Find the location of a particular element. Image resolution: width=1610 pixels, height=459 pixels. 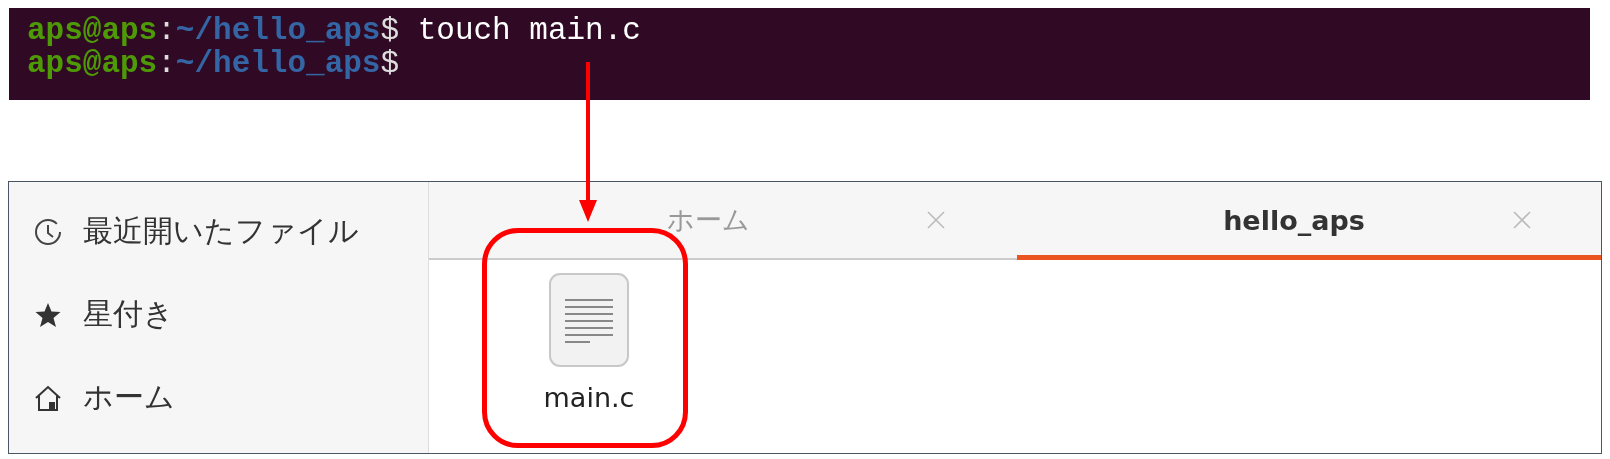

tab: hello_aps is located at coordinates (1308, 220).